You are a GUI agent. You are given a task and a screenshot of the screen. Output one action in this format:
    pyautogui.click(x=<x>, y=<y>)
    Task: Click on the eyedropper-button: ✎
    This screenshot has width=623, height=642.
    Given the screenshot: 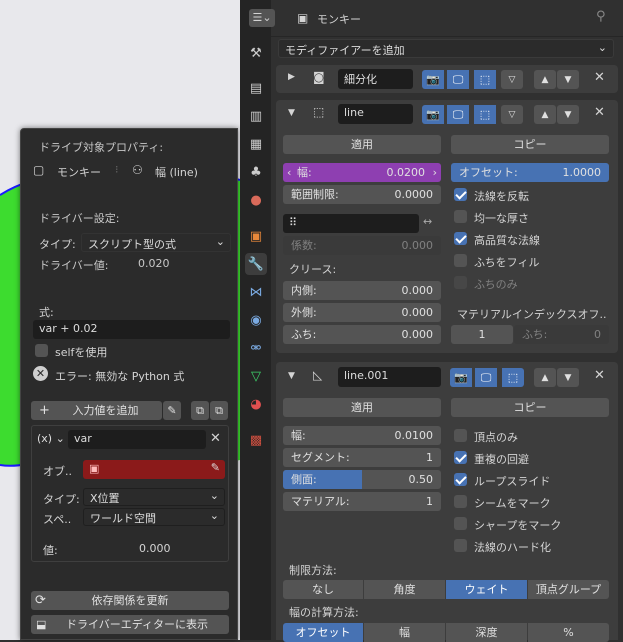 What is the action you would take?
    pyautogui.click(x=172, y=410)
    